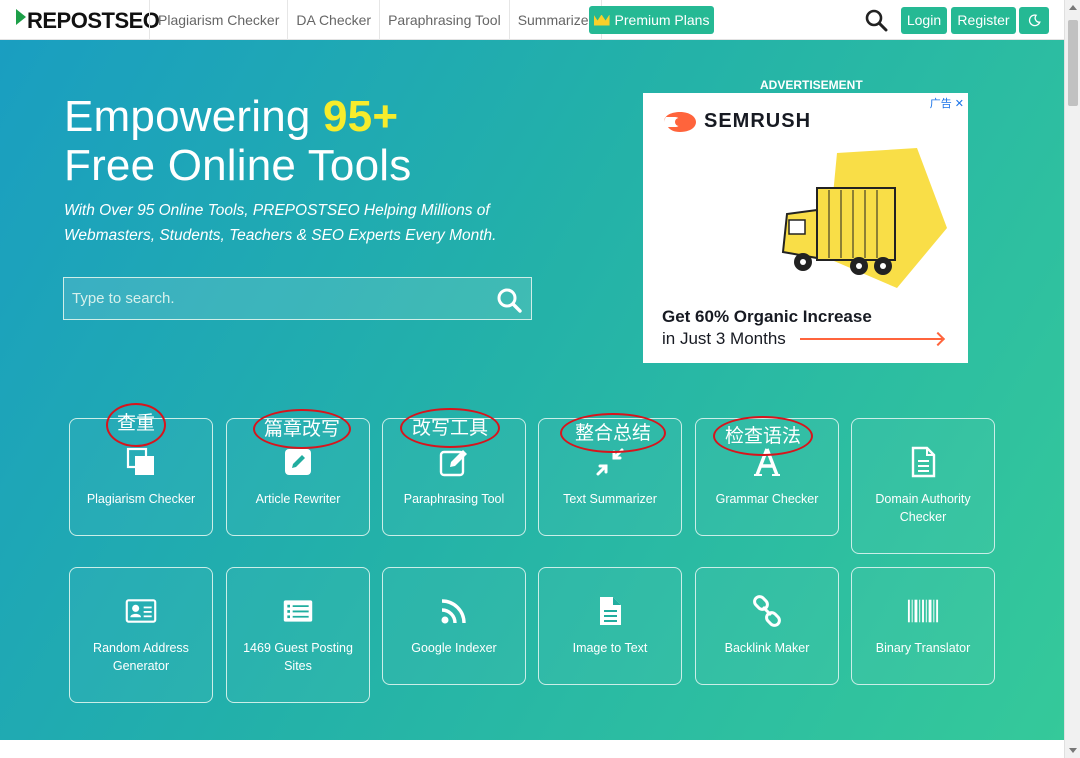  What do you see at coordinates (680, 121) in the screenshot?
I see `semrush-logo-icon` at bounding box center [680, 121].